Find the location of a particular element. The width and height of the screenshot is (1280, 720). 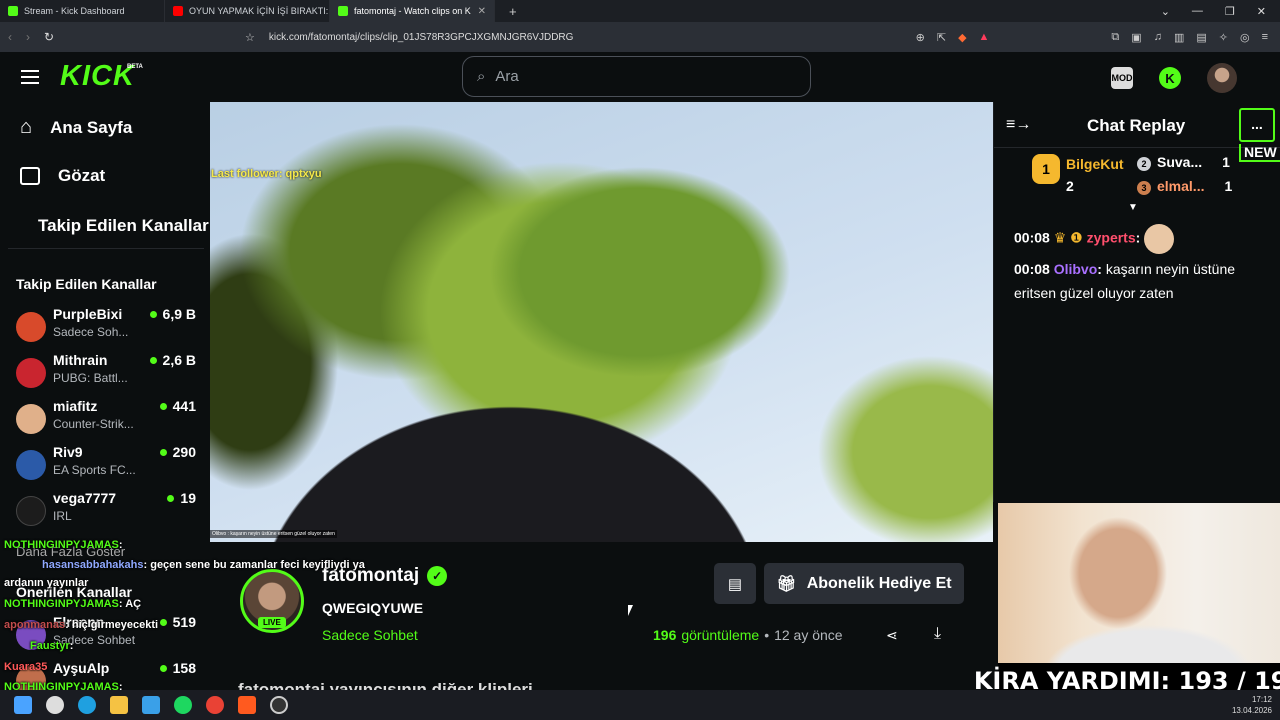

followed-channel: miafitz Counter-Strik... 441 is located at coordinates (106, 418).